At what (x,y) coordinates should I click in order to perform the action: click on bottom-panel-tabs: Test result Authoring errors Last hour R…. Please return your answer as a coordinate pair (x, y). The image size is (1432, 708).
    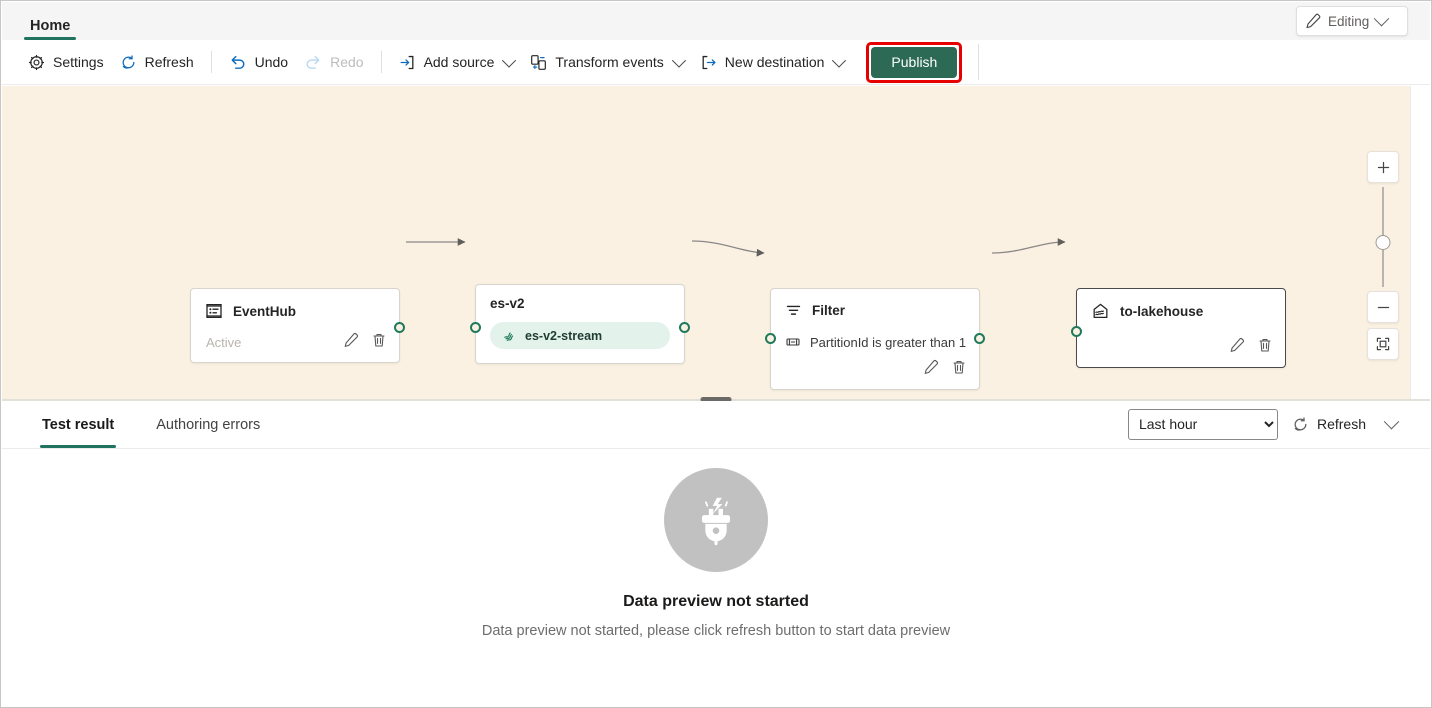
    Looking at the image, I should click on (716, 425).